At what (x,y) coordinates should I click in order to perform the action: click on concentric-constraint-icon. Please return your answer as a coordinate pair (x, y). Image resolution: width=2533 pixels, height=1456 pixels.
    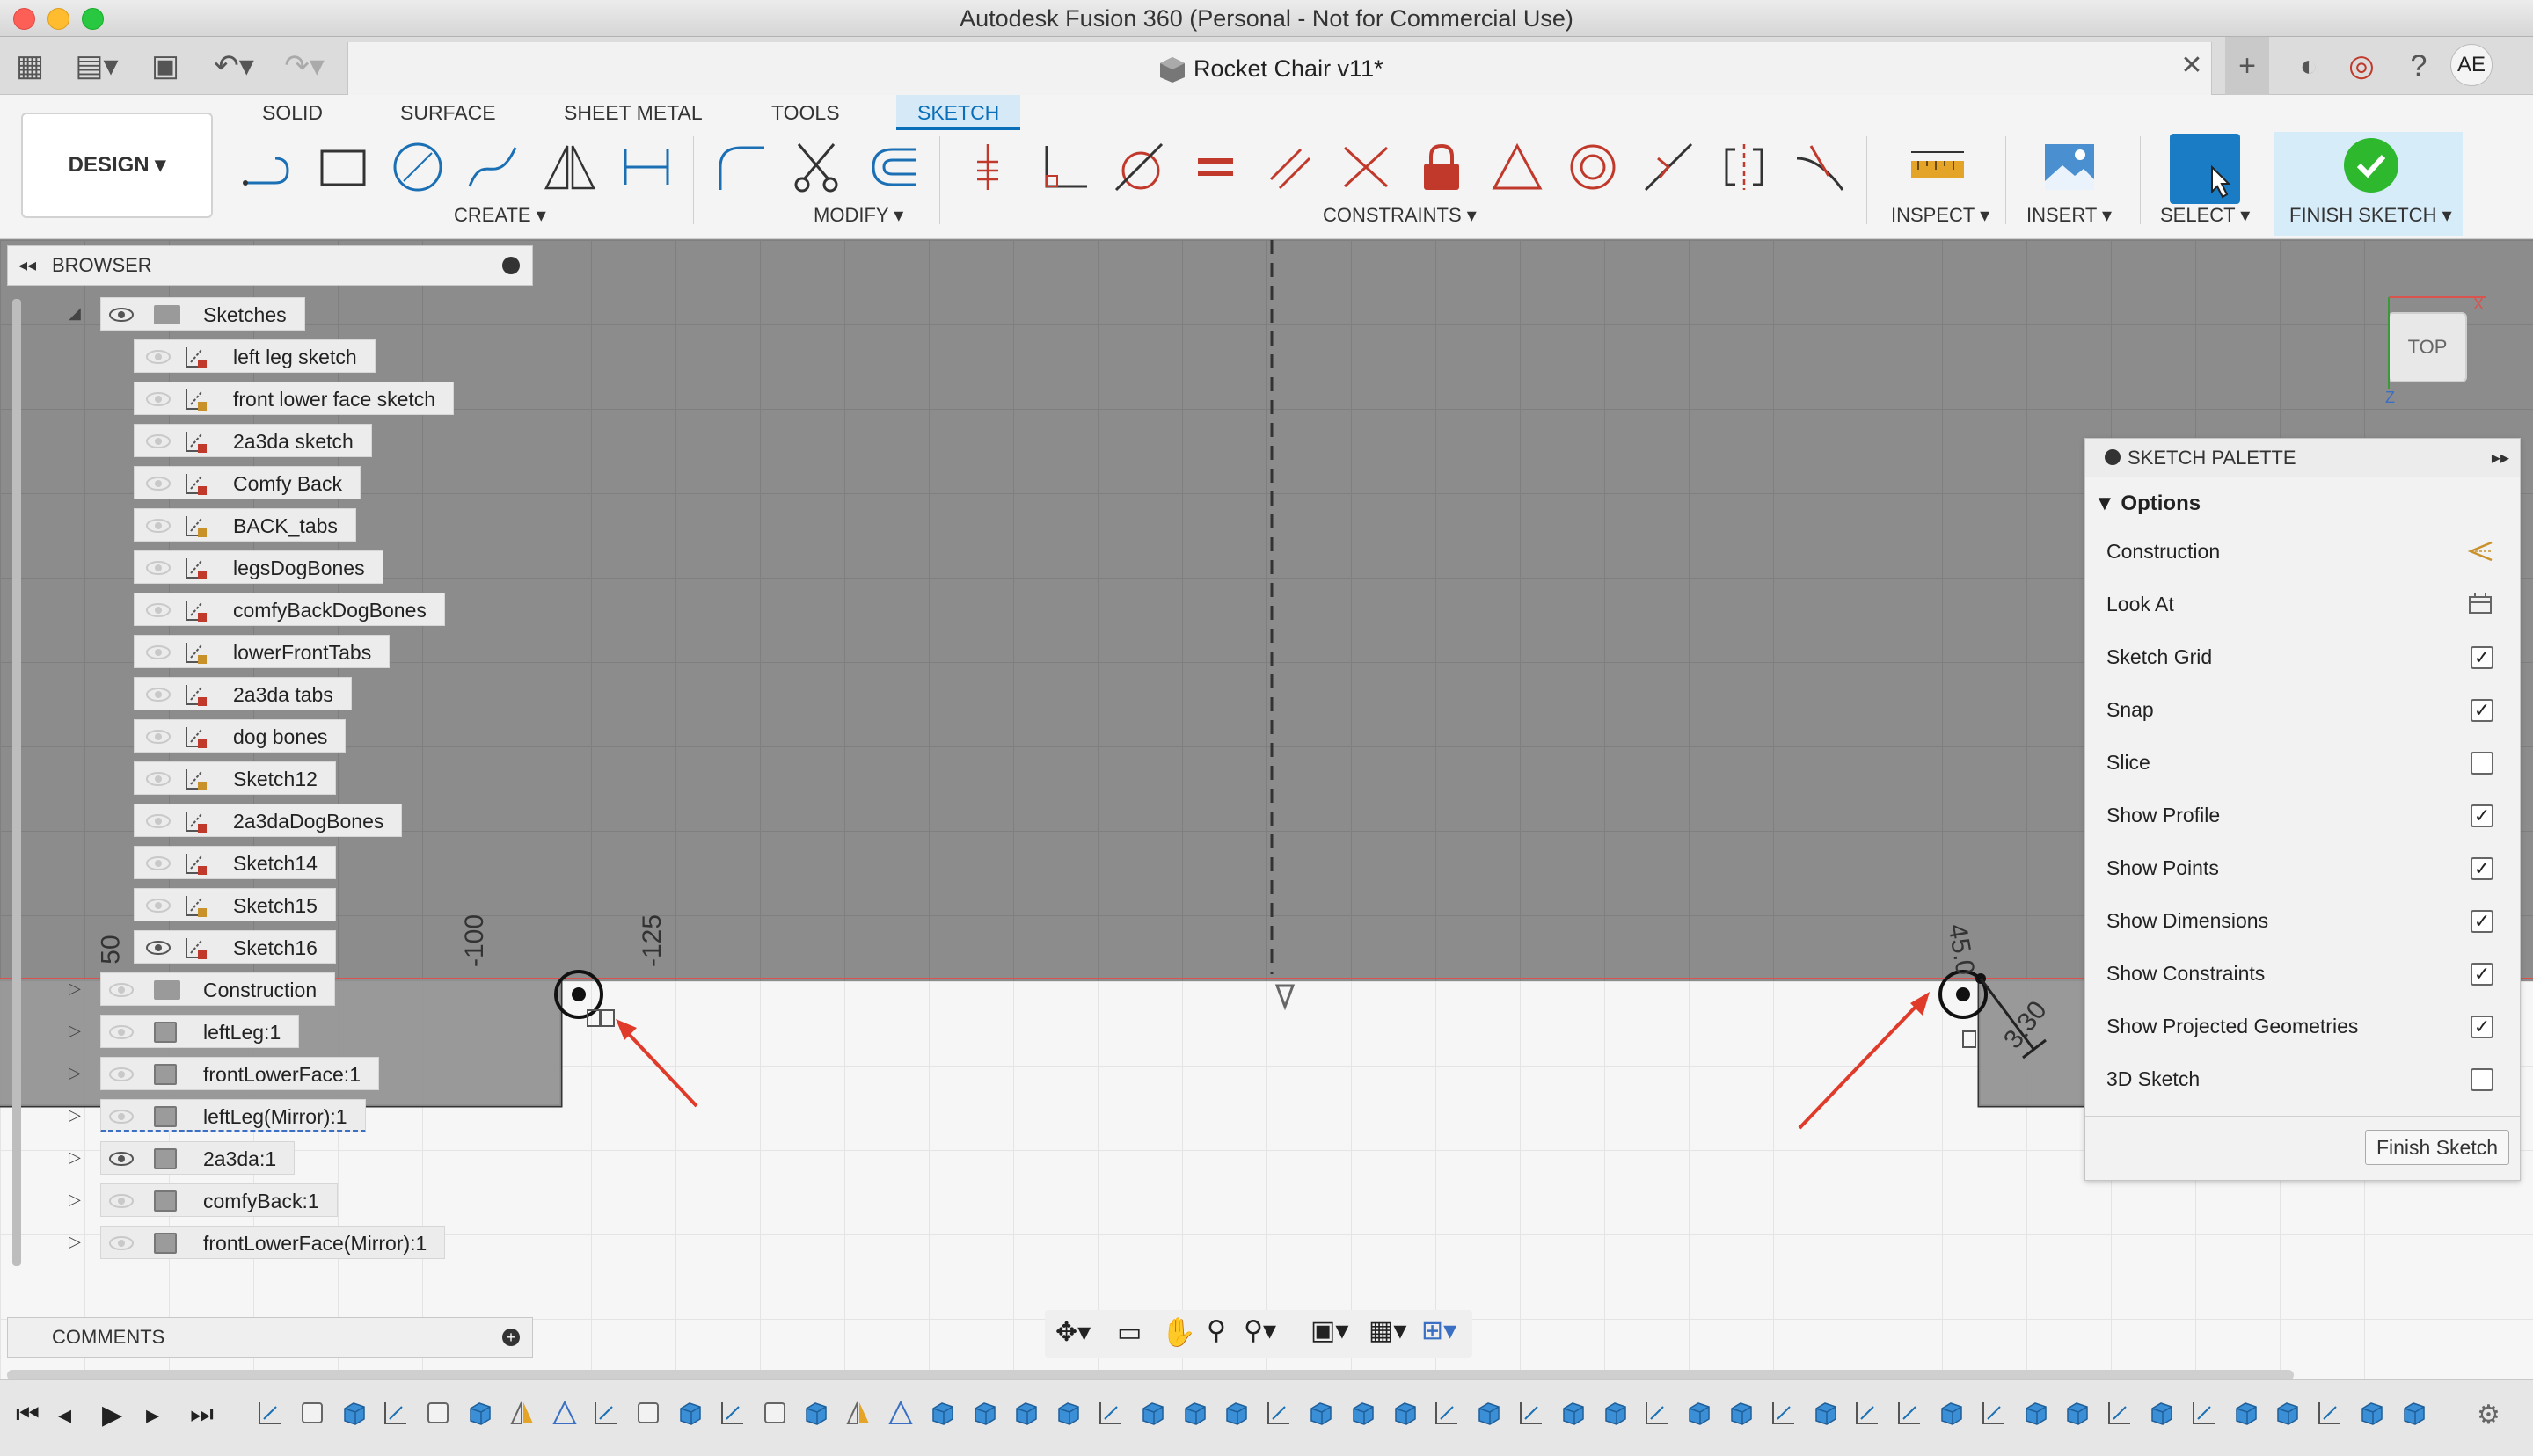
    Looking at the image, I should click on (1593, 167).